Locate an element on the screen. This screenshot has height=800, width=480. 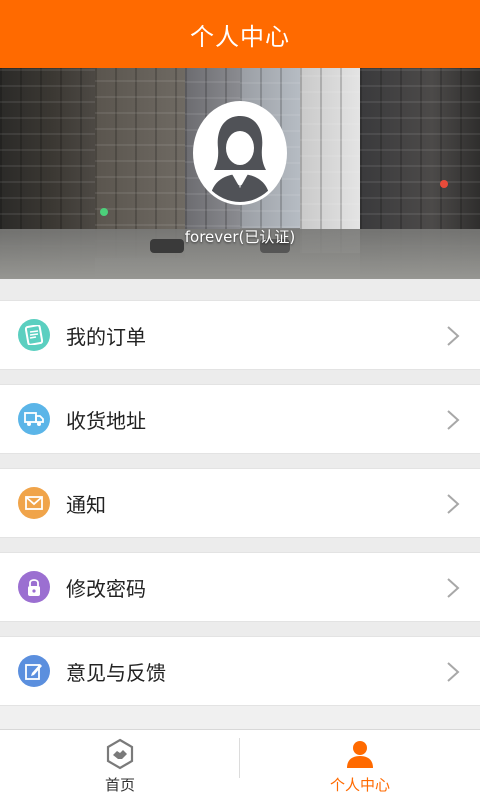
bottom-tab-bar: 首页 个人中心 is located at coordinates (240, 764).